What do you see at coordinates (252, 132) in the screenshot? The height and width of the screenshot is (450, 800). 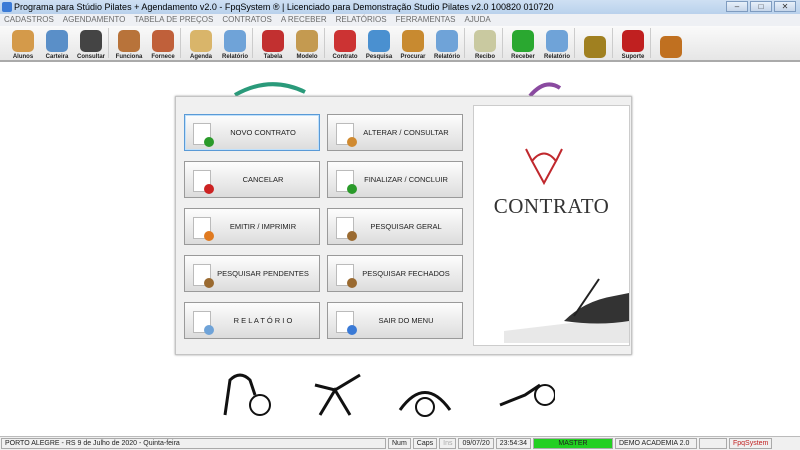 I see `novocontrato-button: NOVO CONTRATO` at bounding box center [252, 132].